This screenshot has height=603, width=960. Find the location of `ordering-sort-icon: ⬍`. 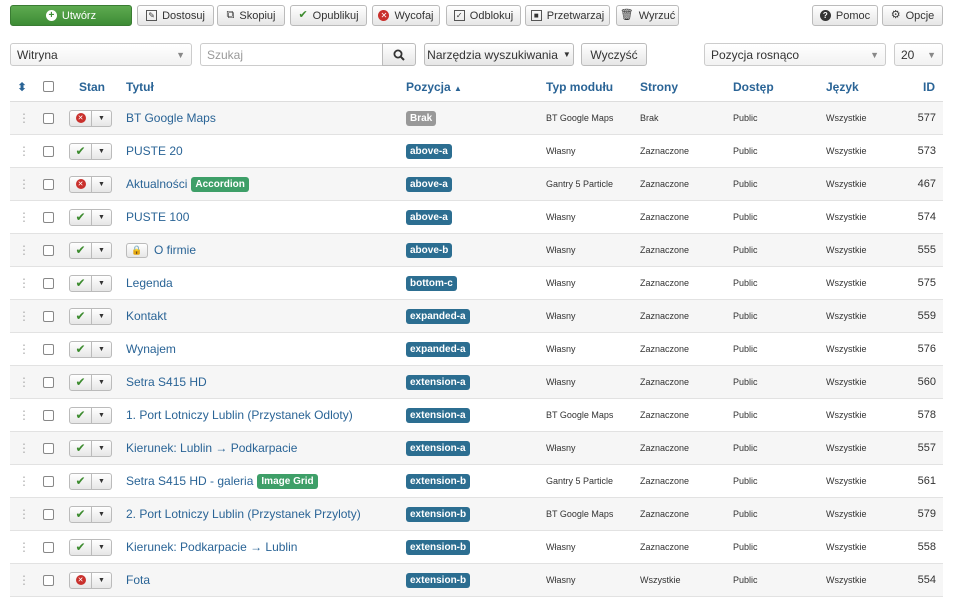

ordering-sort-icon: ⬍ is located at coordinates (22, 87).